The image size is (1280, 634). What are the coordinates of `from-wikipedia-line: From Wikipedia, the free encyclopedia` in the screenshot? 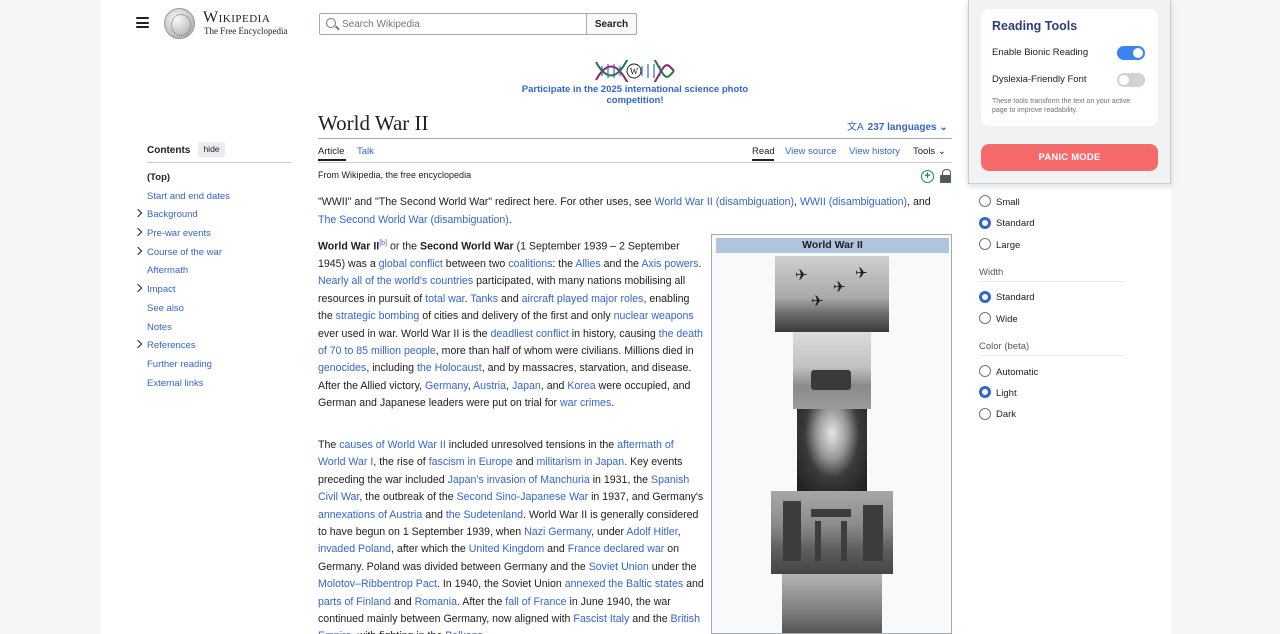 It's located at (395, 175).